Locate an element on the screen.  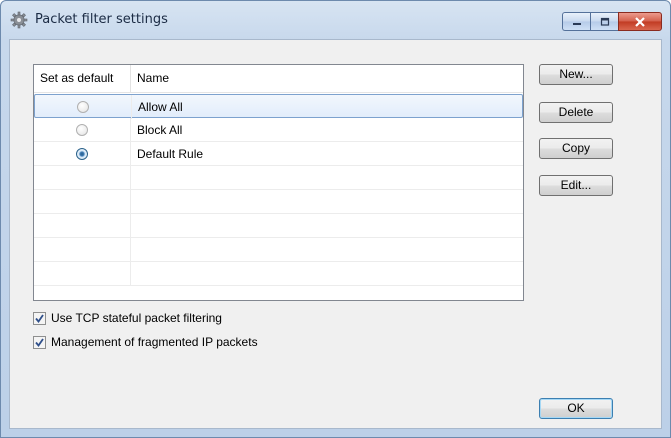
minimize-button is located at coordinates (576, 21).